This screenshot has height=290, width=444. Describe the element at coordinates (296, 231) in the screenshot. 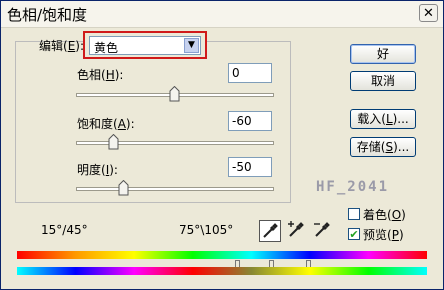

I see `eyedropper-plus-icon` at that location.